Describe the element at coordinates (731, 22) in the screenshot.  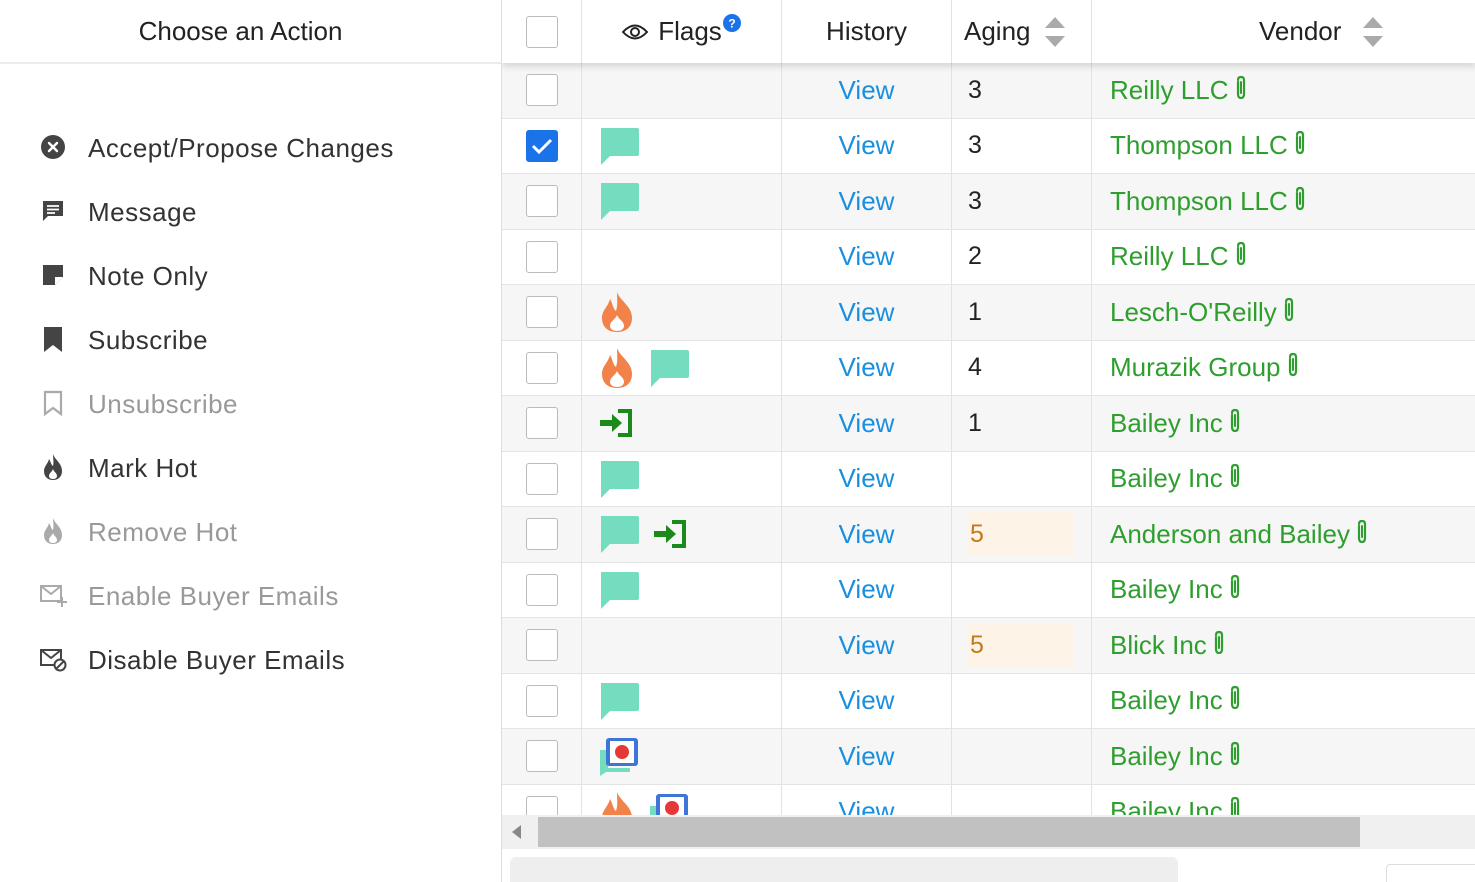
I see `help-icon: ?` at that location.